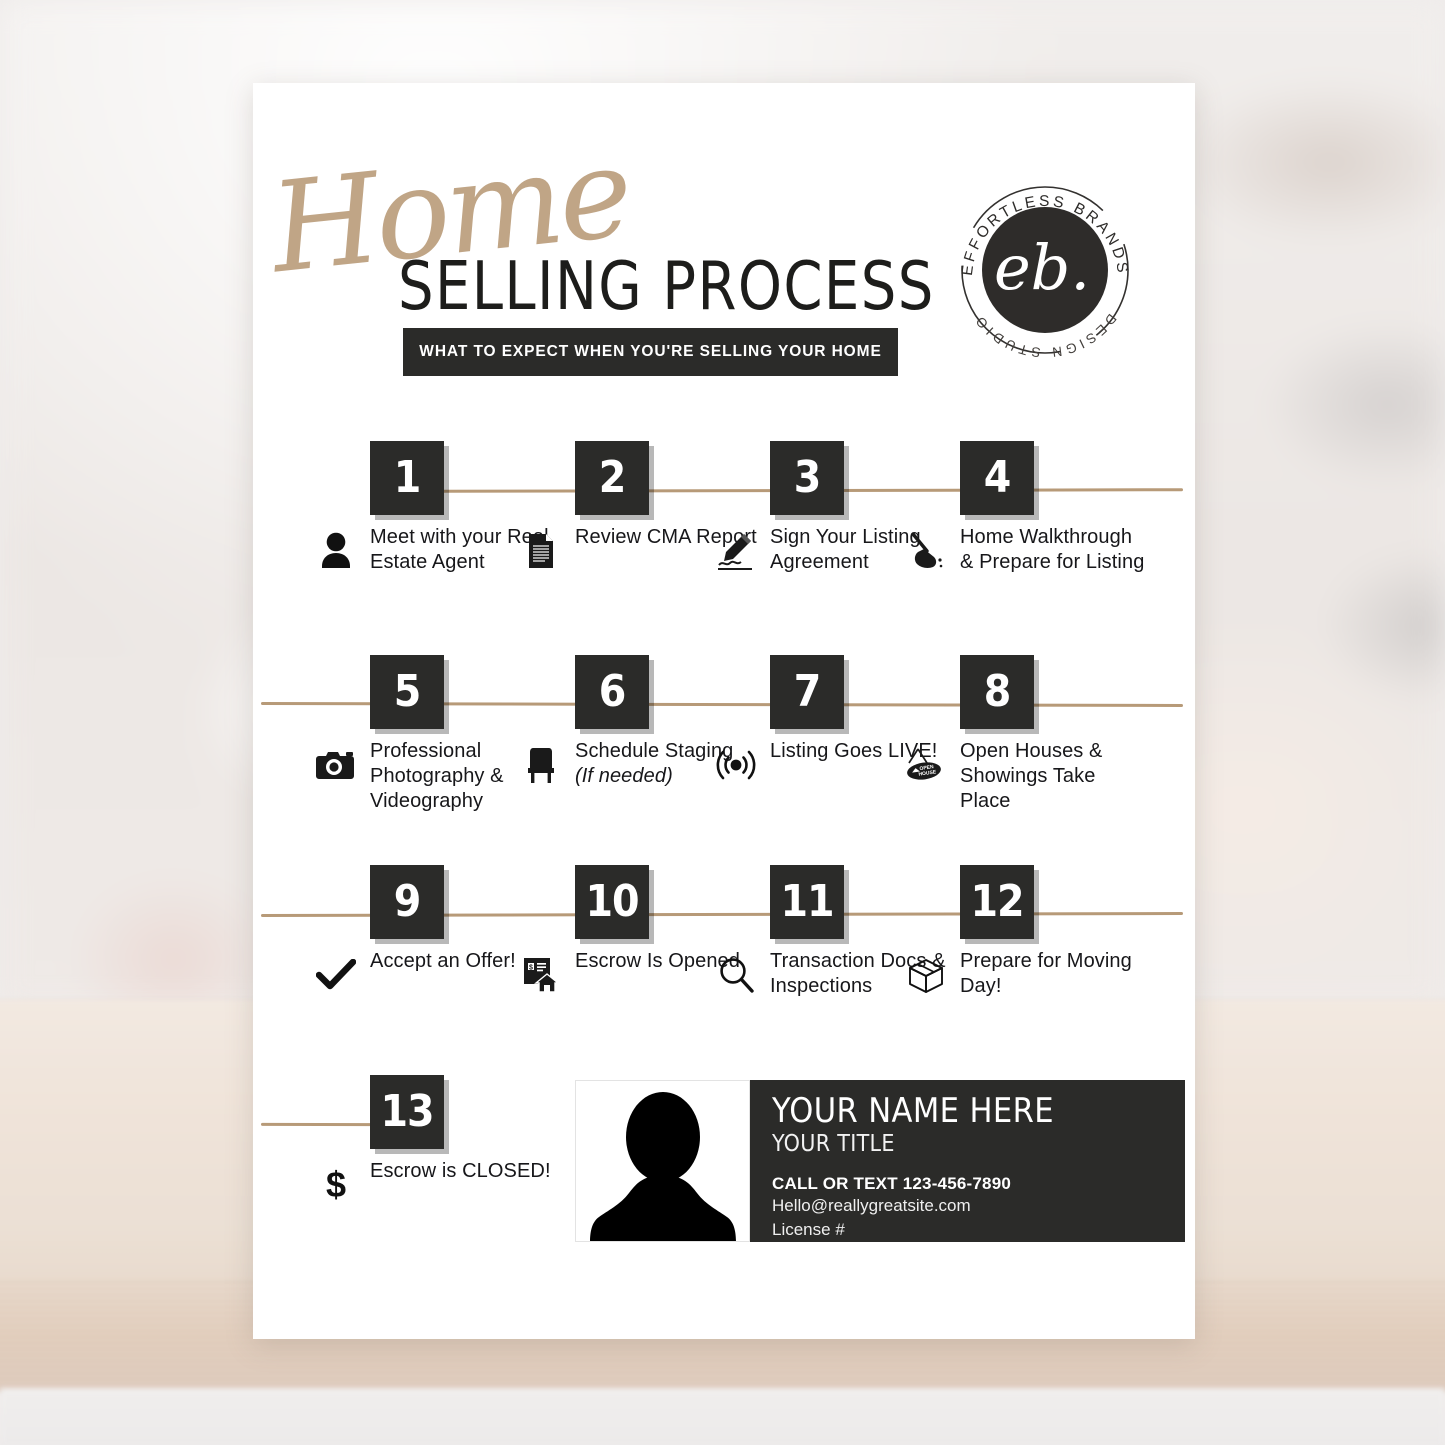  Describe the element at coordinates (978, 1206) in the screenshot. I see `agent-email: Hello@reallygreatsite.com` at that location.